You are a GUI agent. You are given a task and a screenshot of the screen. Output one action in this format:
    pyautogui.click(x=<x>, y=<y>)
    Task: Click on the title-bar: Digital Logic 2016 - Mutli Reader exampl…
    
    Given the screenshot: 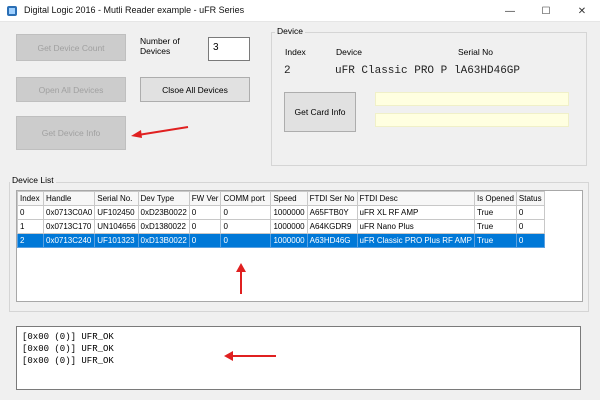 What is the action you would take?
    pyautogui.click(x=300, y=11)
    